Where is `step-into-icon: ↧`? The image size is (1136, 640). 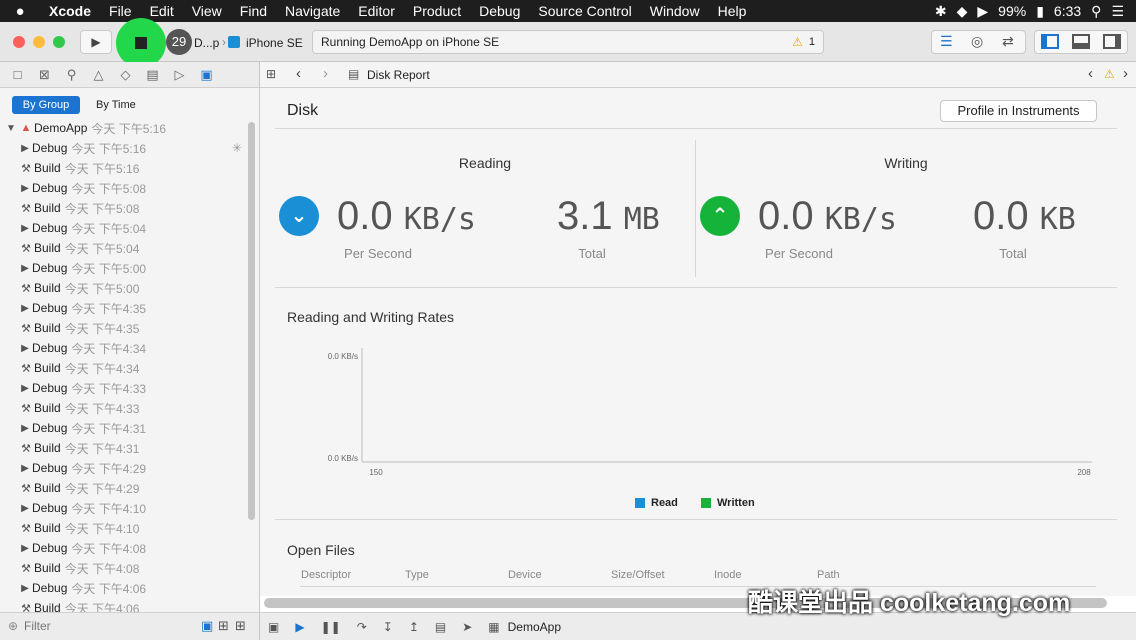 step-into-icon: ↧ is located at coordinates (388, 627).